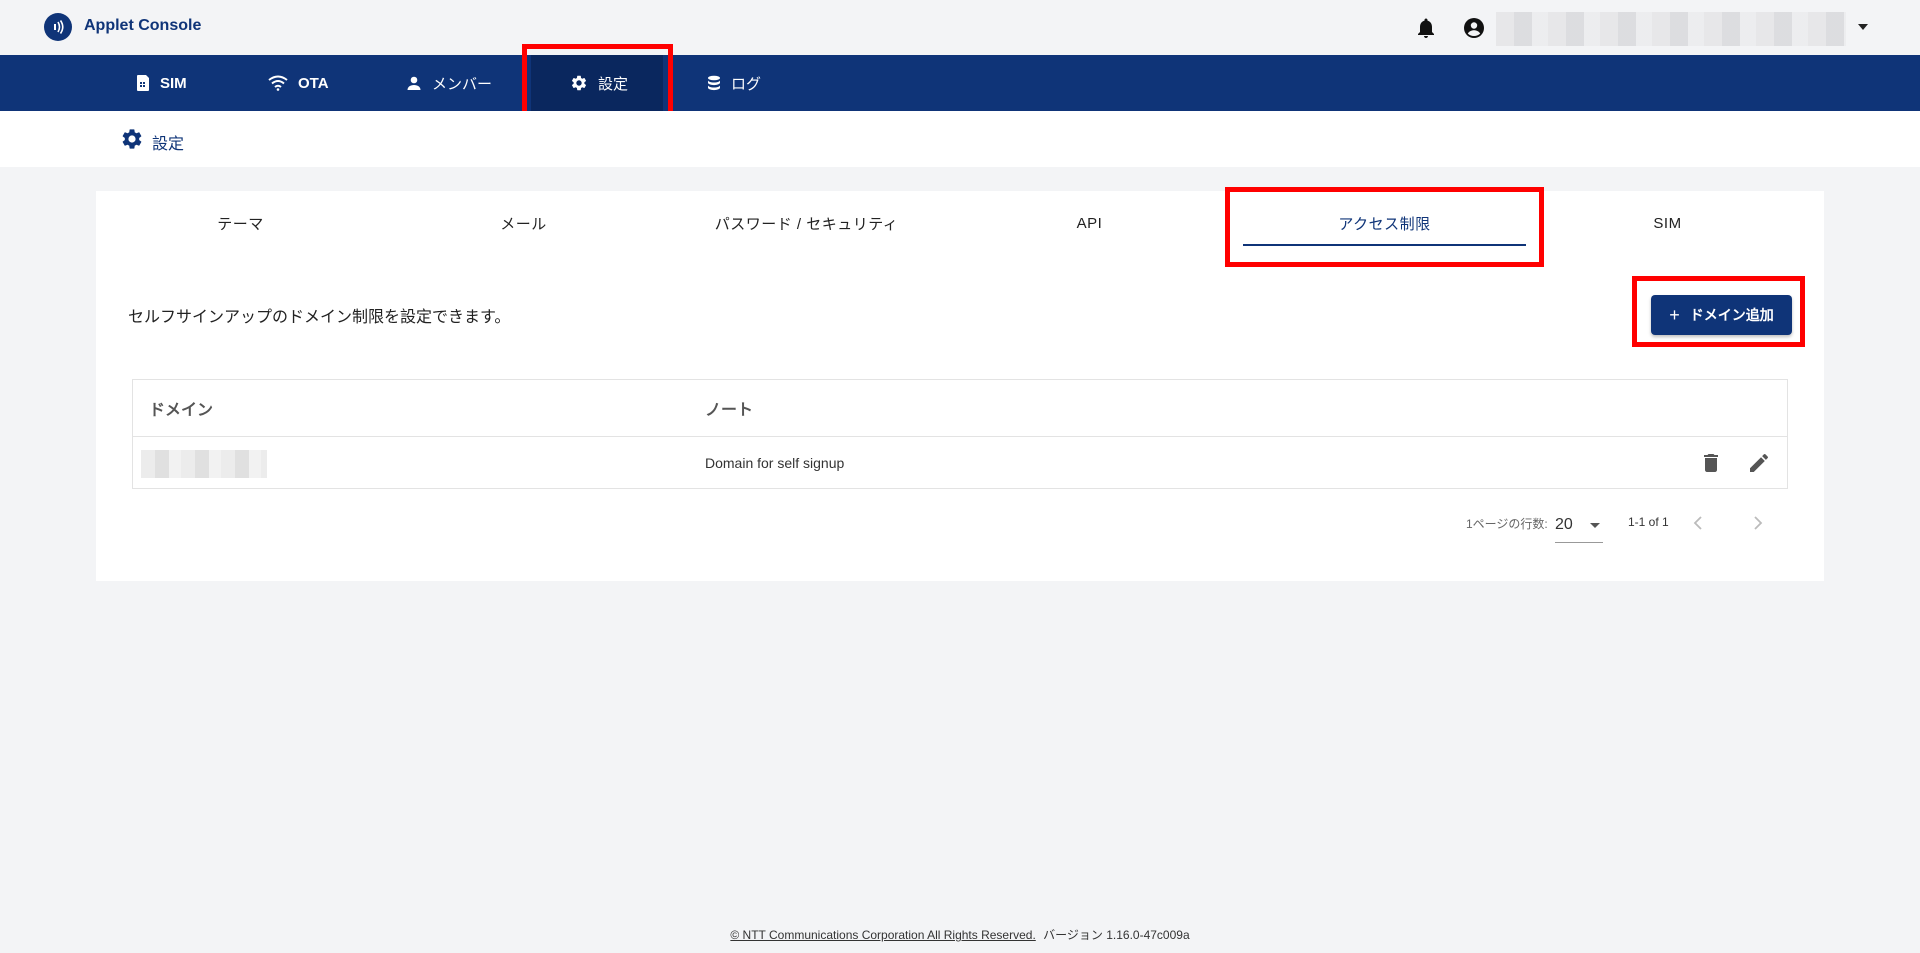 This screenshot has width=1920, height=953. I want to click on nav-item-ota: OTA, so click(298, 83).